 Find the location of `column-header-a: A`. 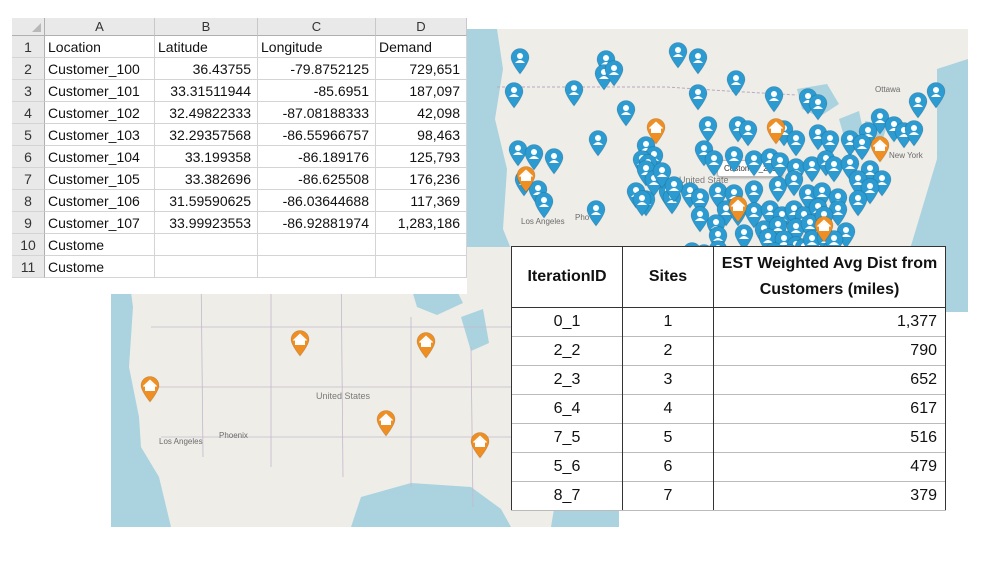

column-header-a: A is located at coordinates (100, 27).